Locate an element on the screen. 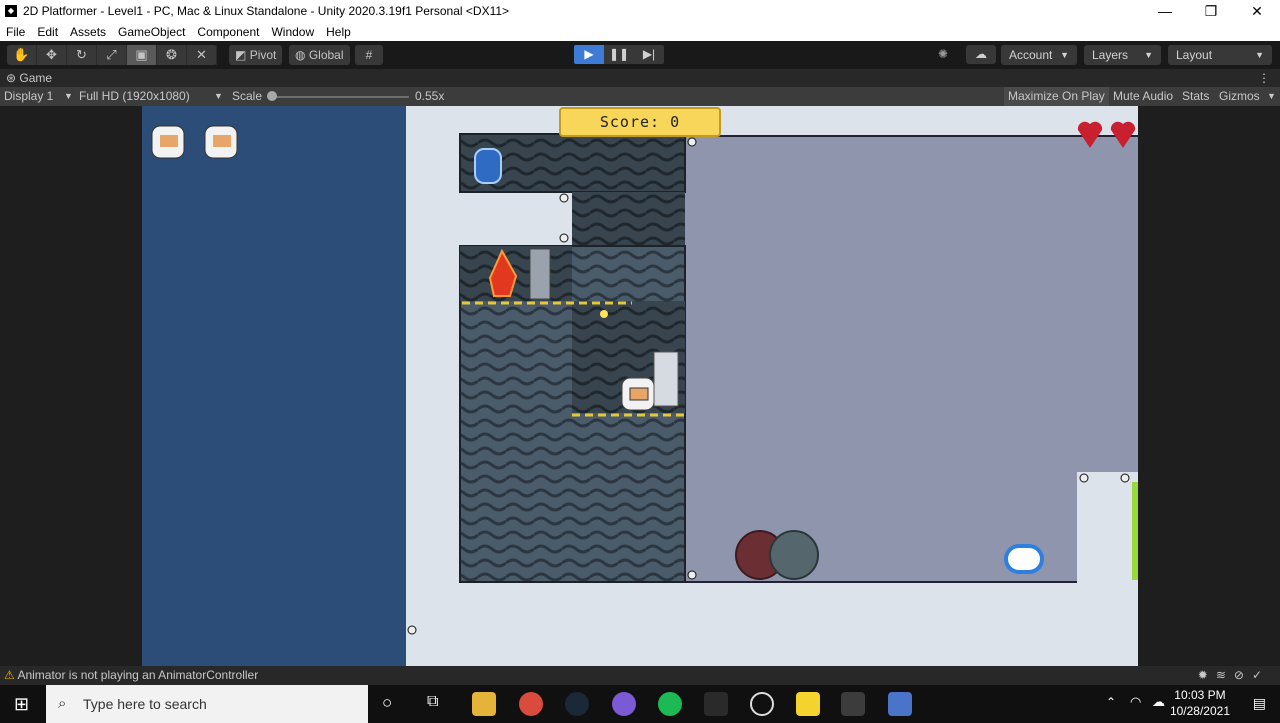 The image size is (1280, 723). spotify-icon is located at coordinates (670, 704).